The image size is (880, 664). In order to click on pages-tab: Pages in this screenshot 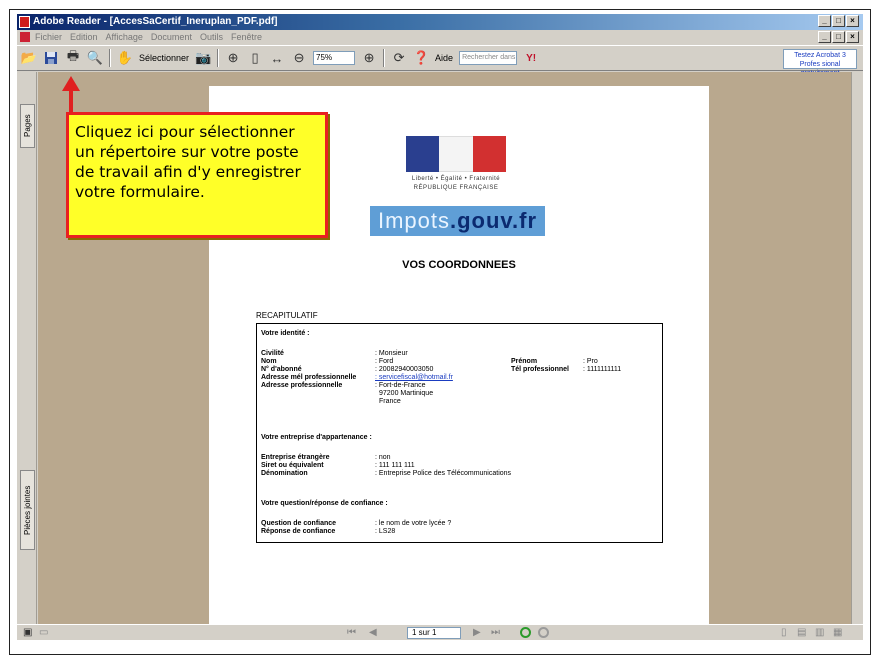, I will do `click(27, 126)`.